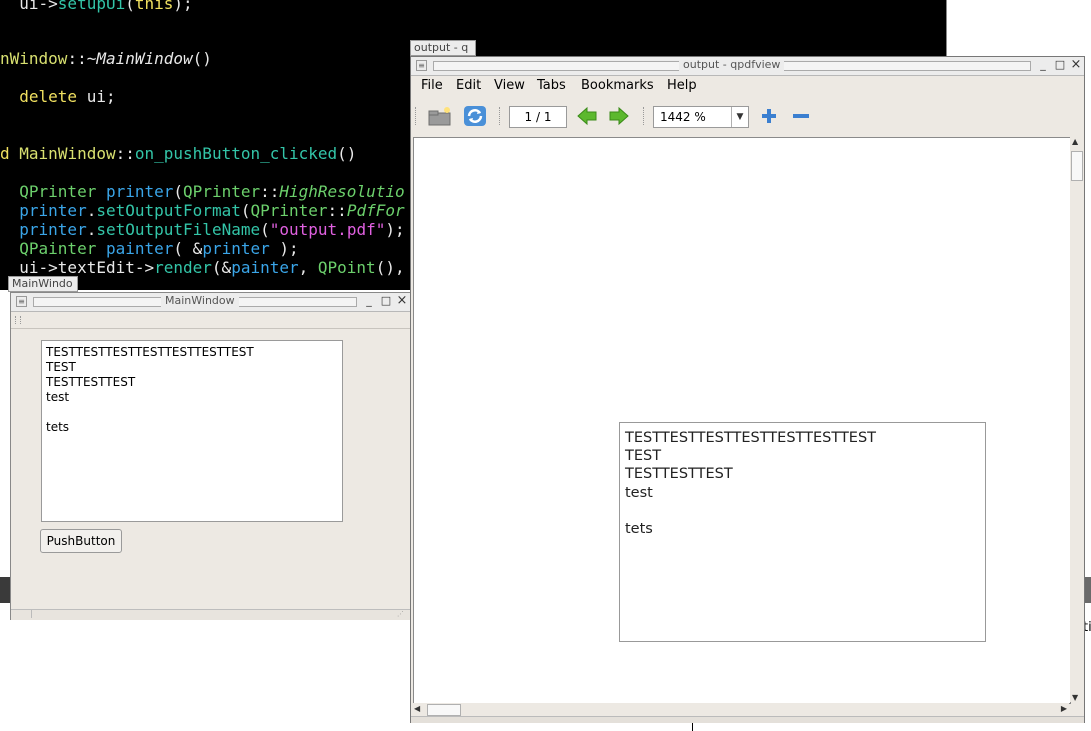 This screenshot has width=1091, height=731. Describe the element at coordinates (205, 675) in the screenshot. I see `background-area` at that location.